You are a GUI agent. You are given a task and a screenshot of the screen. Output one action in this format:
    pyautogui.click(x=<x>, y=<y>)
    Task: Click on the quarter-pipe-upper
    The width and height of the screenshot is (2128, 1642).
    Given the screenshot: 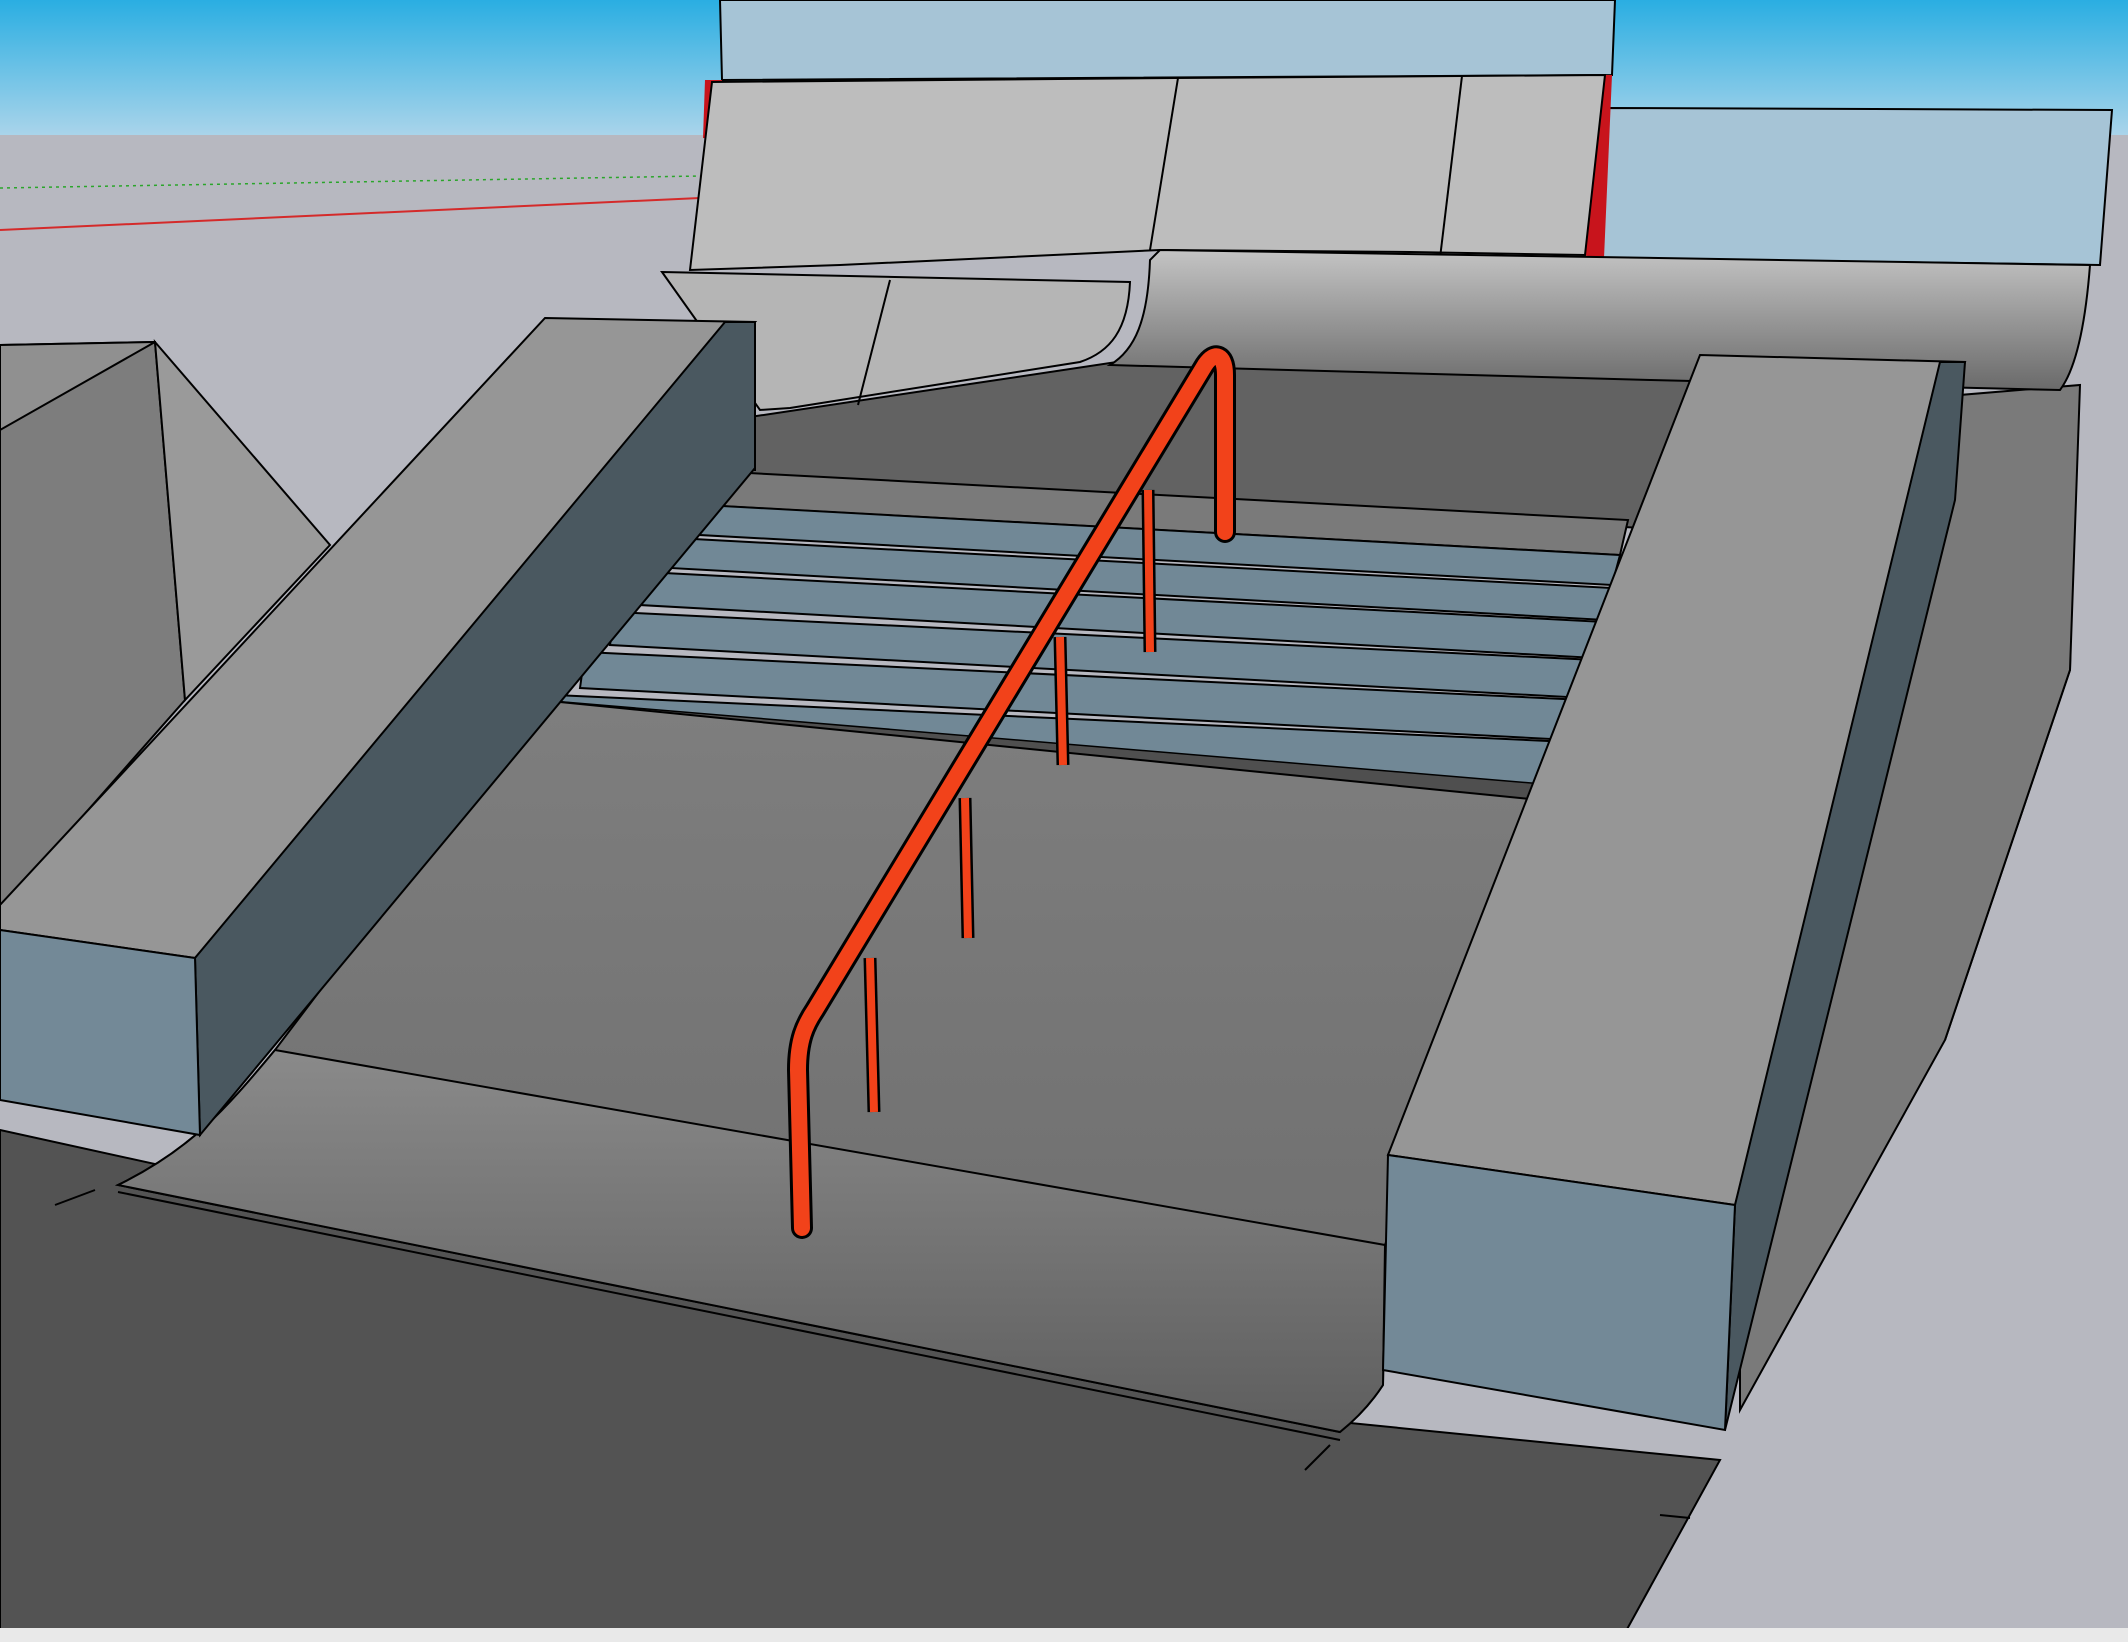 What is the action you would take?
    pyautogui.click(x=1147, y=172)
    